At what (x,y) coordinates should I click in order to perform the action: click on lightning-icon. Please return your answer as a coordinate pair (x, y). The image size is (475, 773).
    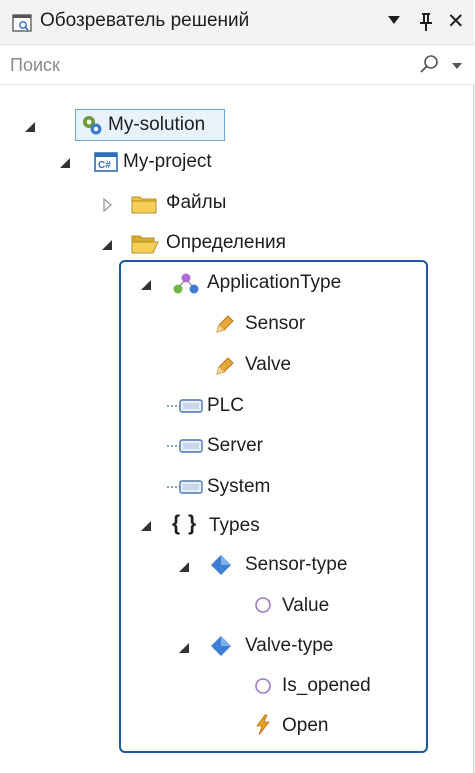
    Looking at the image, I should click on (263, 725).